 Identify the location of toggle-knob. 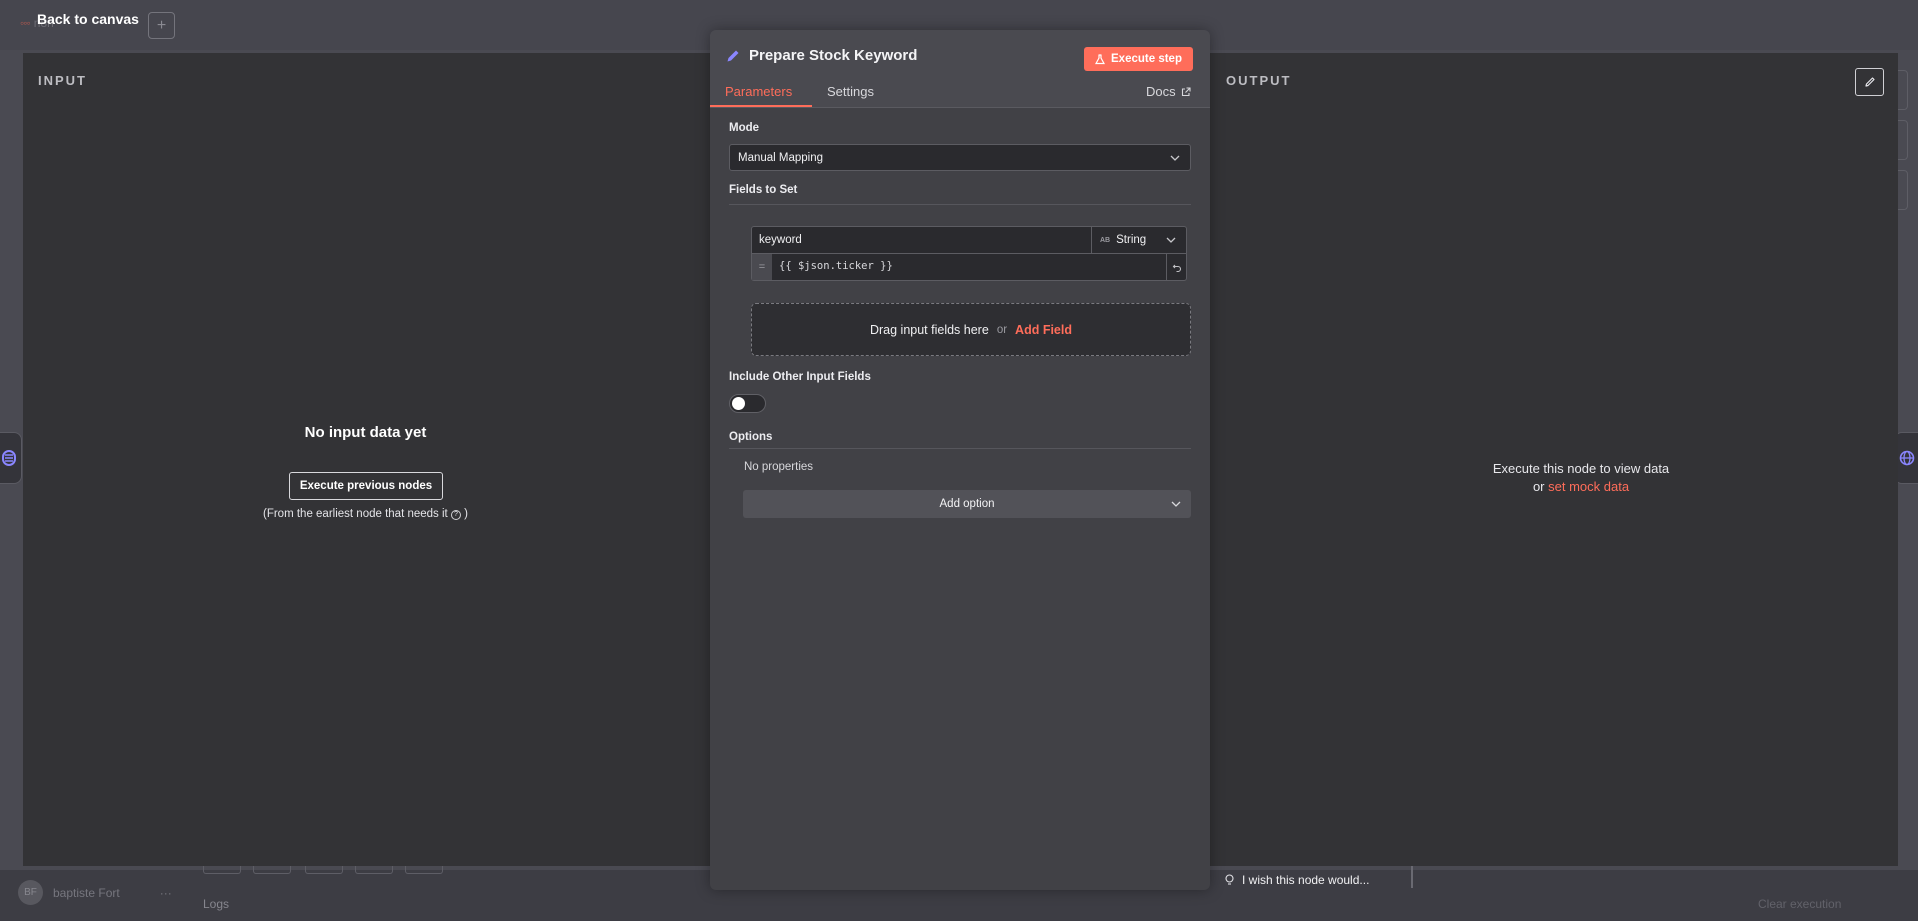
(738, 403).